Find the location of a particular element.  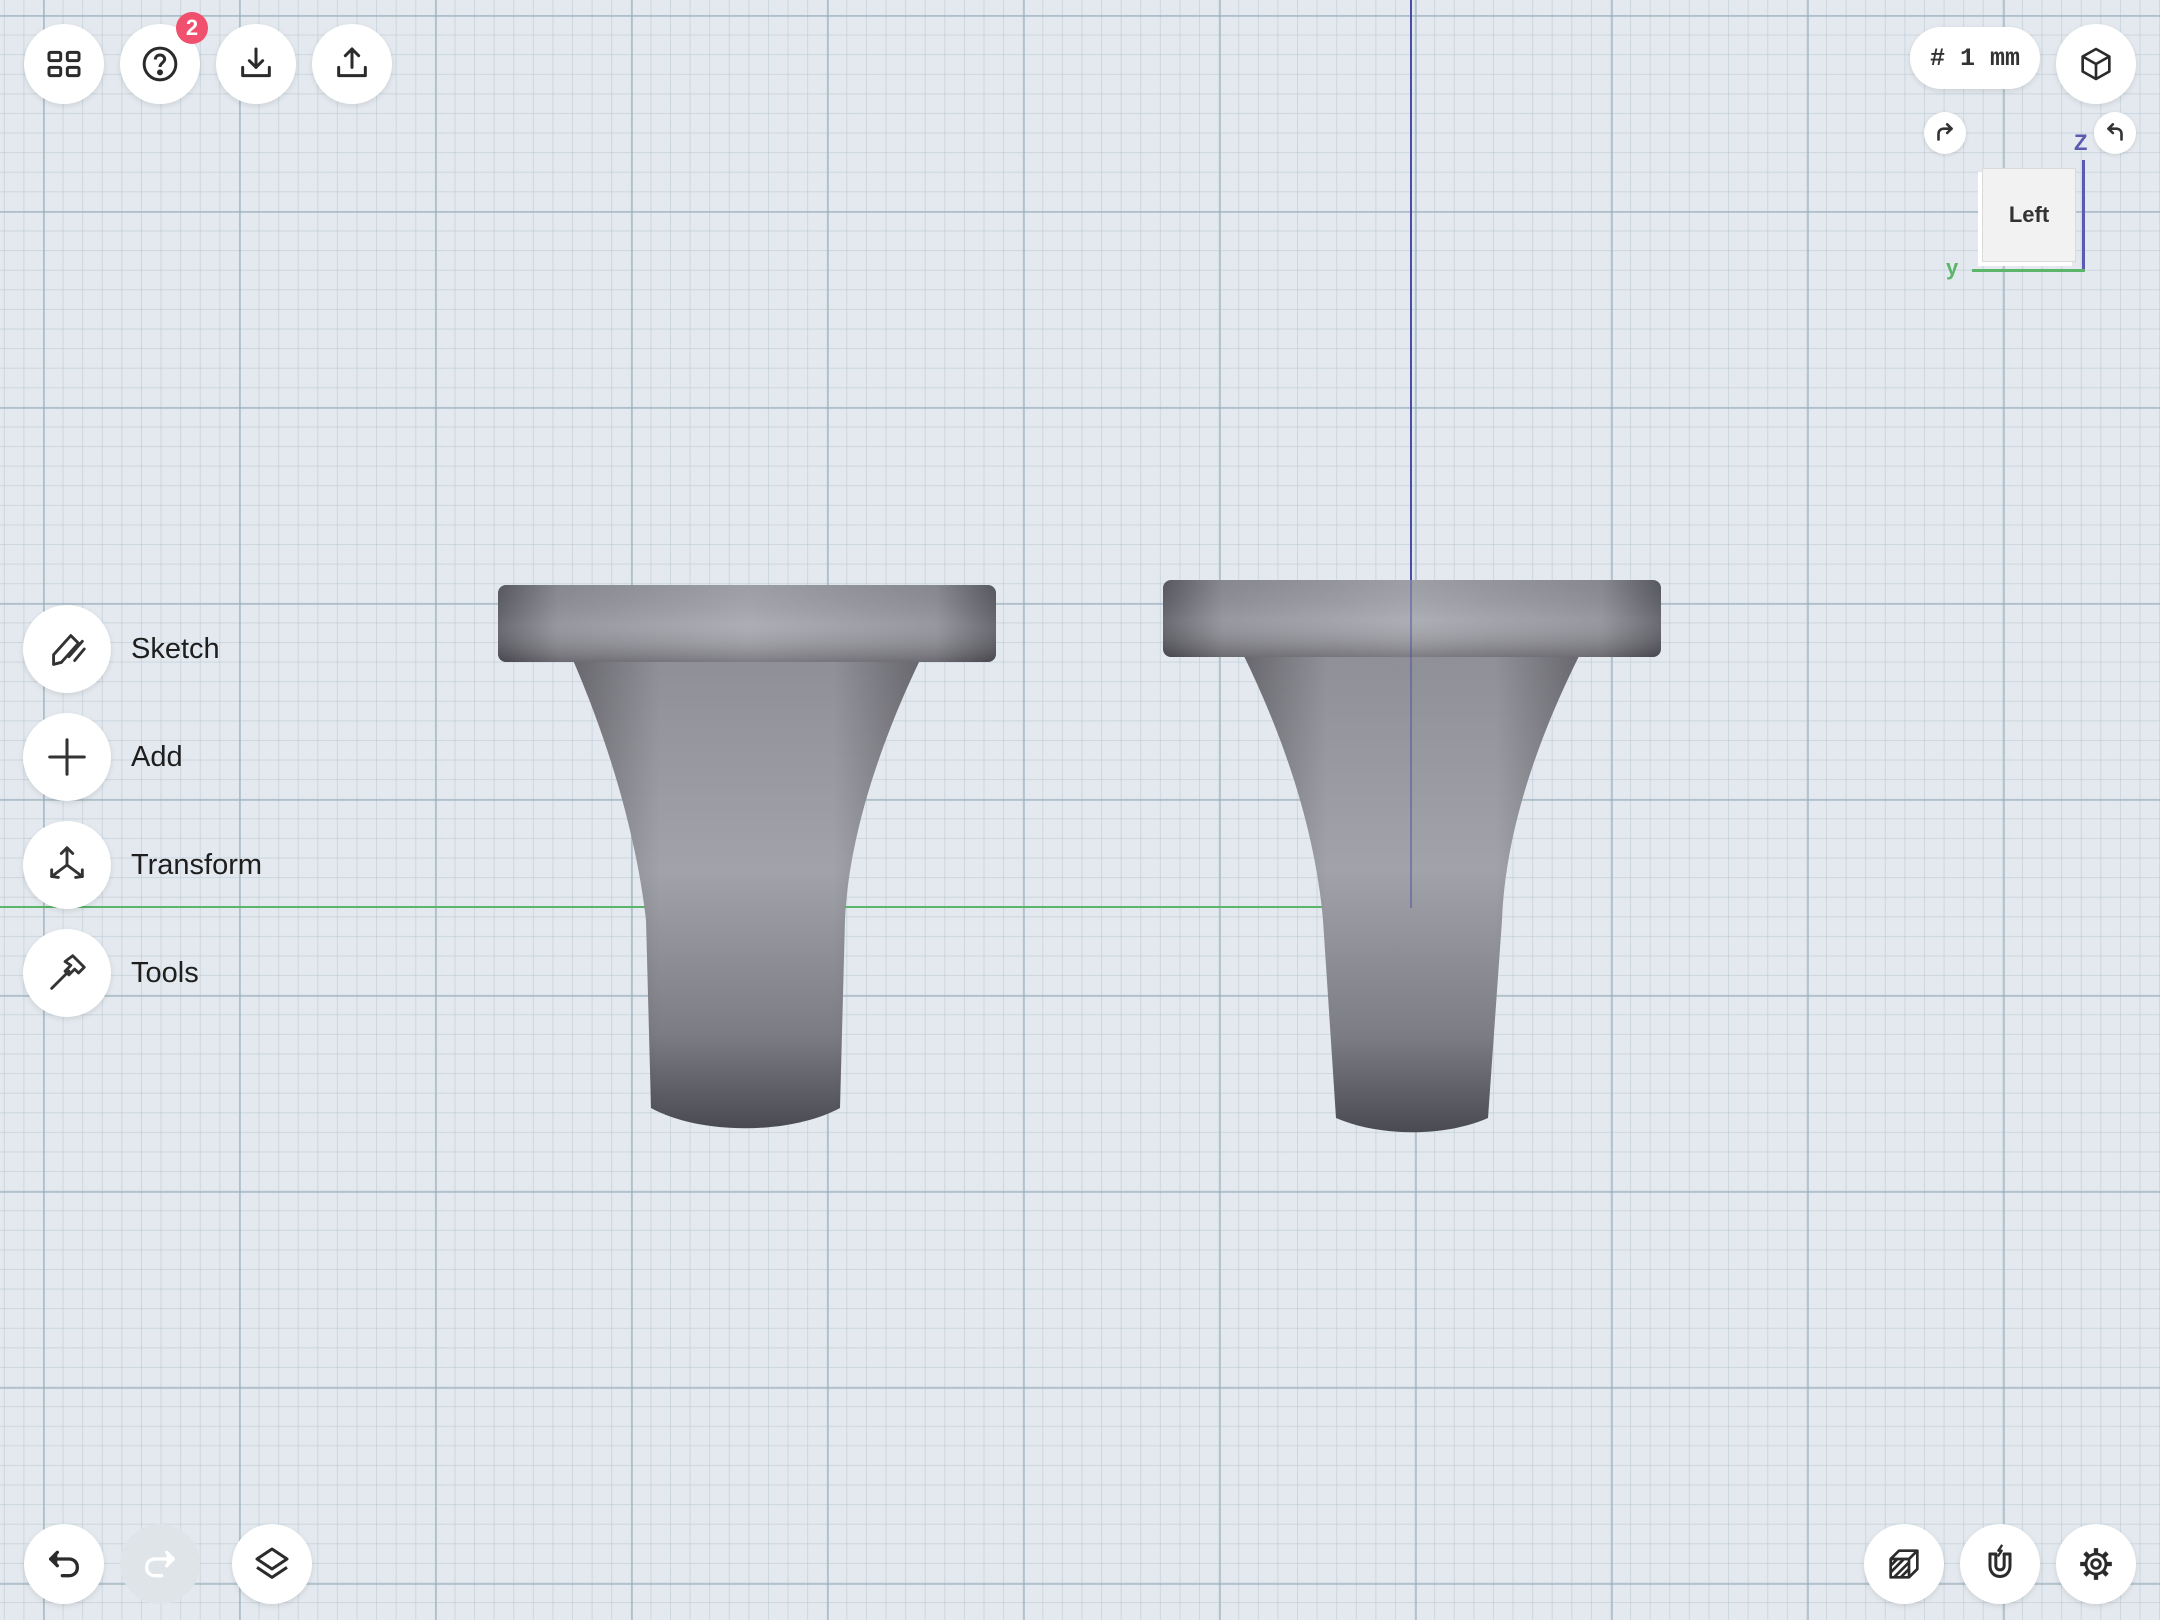

layers-icon is located at coordinates (272, 1563).